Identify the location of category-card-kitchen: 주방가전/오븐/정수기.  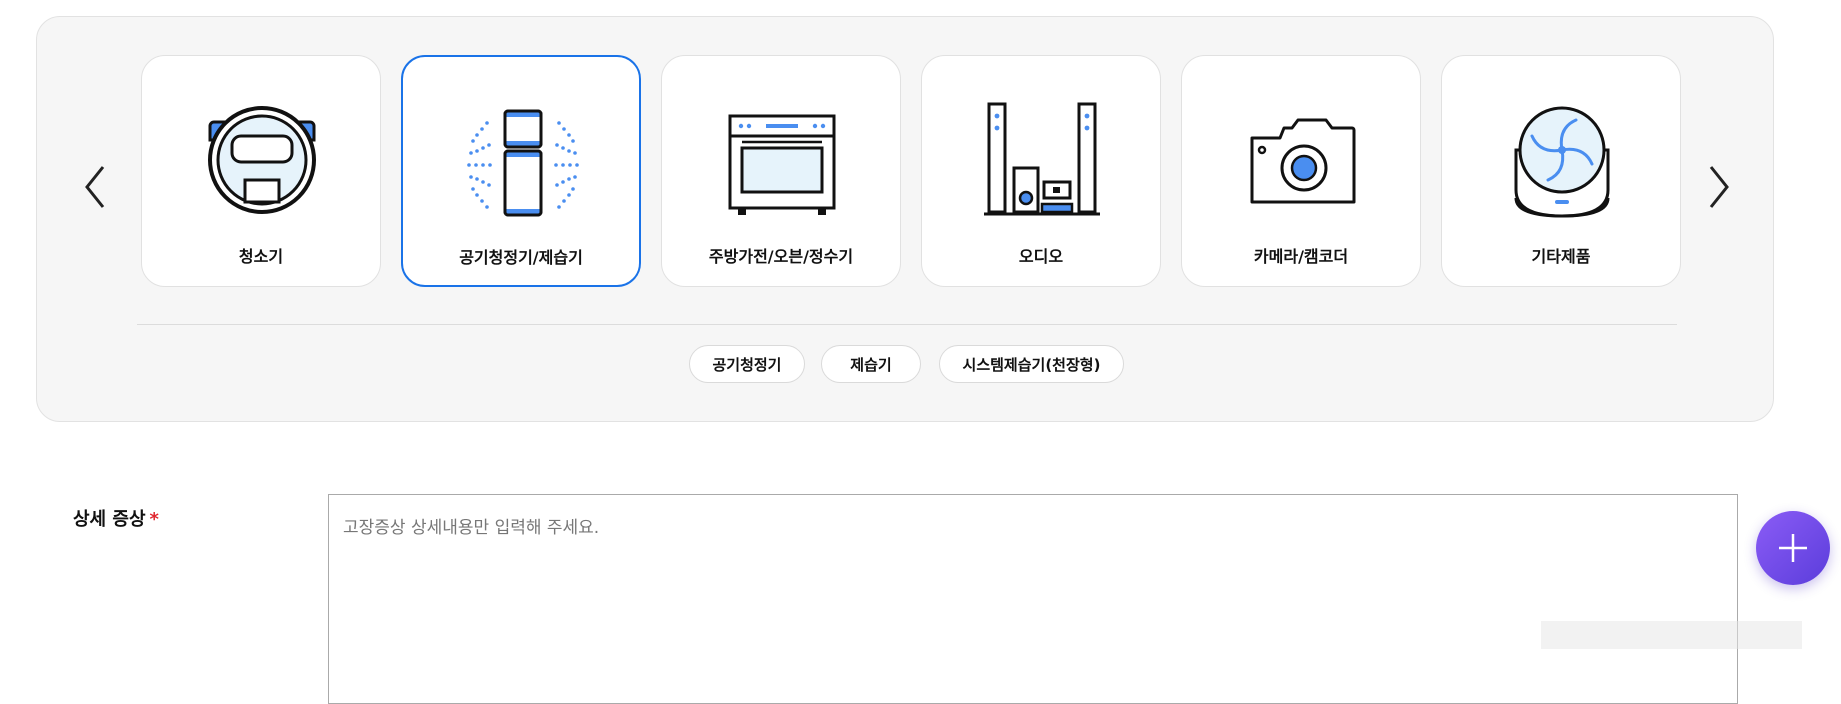
(781, 171).